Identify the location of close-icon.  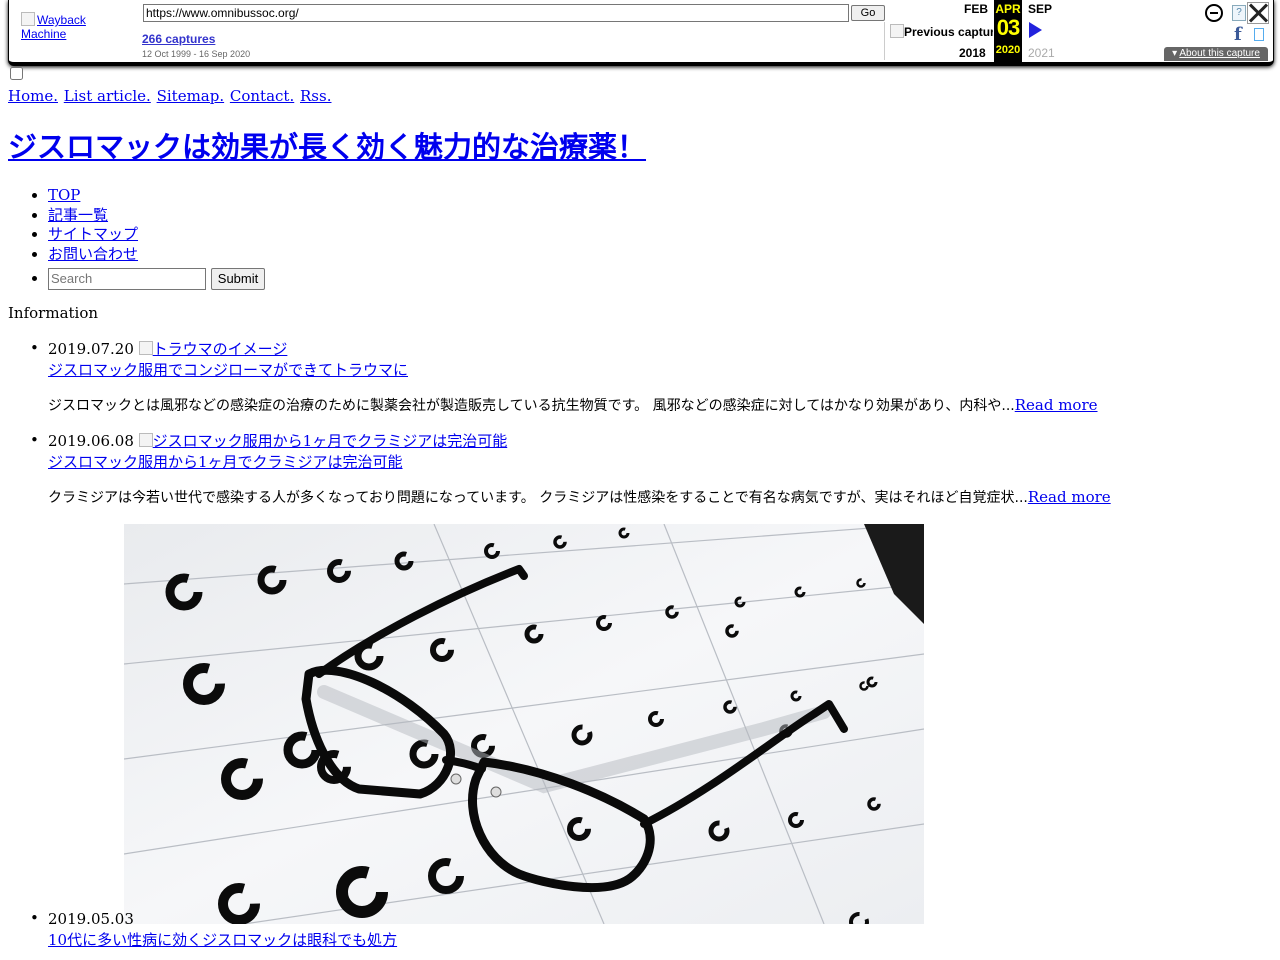
(1258, 13).